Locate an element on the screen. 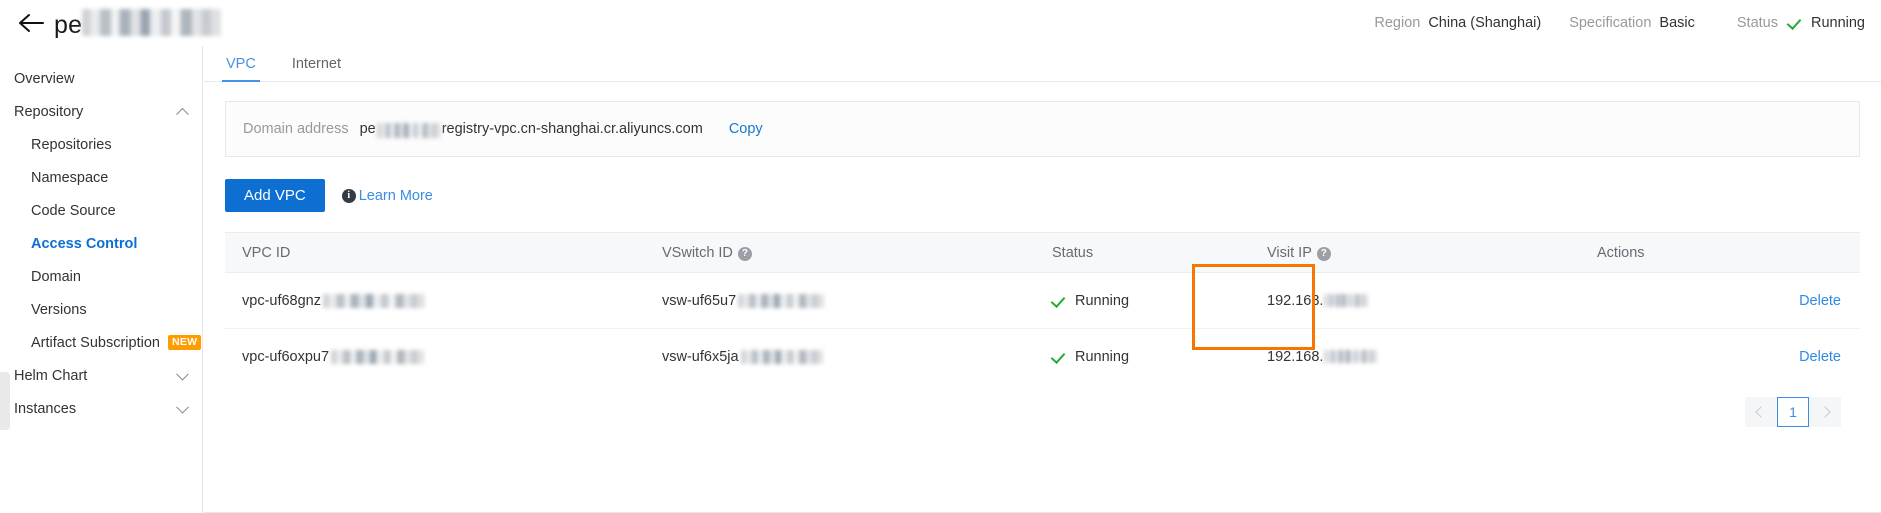 This screenshot has width=1881, height=513. sidebar-item-artifact-subscription: Artifact Subscription NEW is located at coordinates (101, 342).